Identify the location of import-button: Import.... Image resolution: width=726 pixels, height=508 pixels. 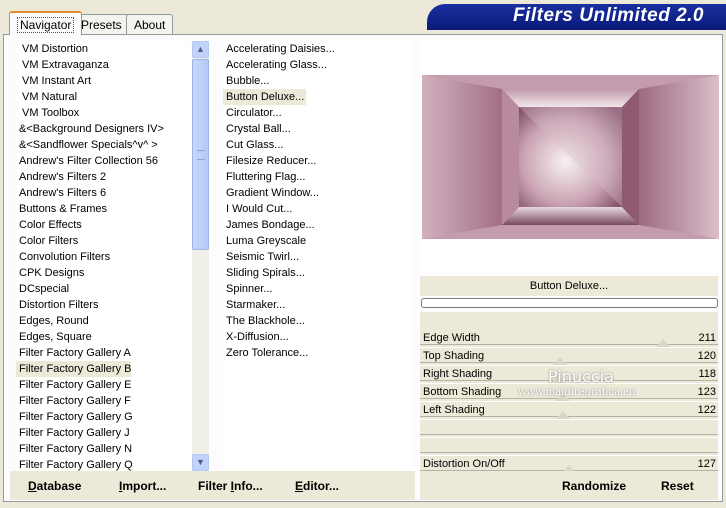
(142, 486).